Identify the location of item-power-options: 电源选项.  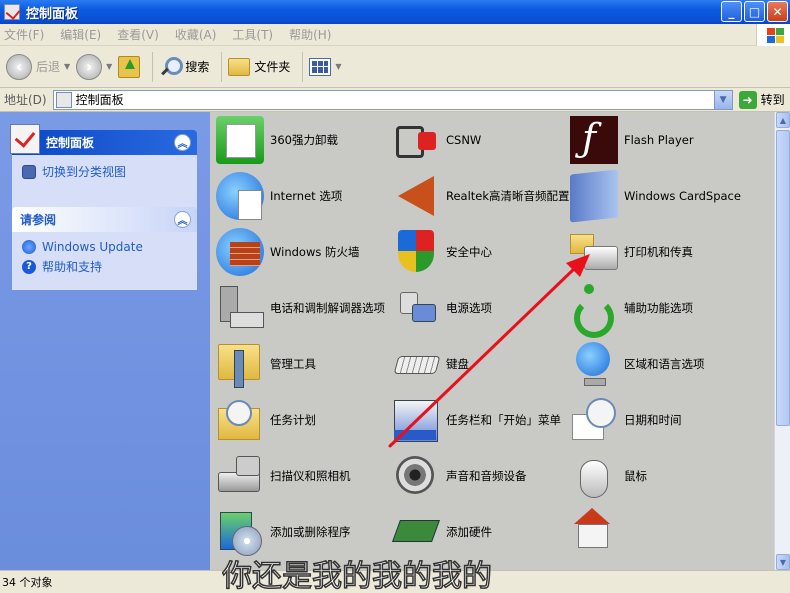
(481, 308).